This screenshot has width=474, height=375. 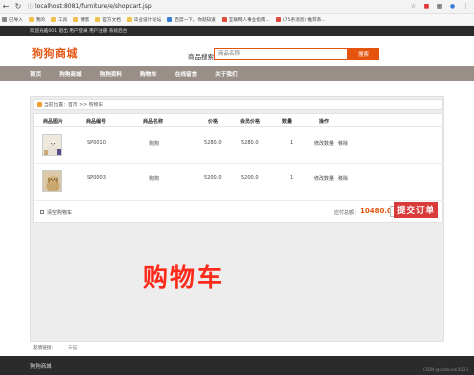 I want to click on search-label: 商品搜索, so click(x=201, y=57).